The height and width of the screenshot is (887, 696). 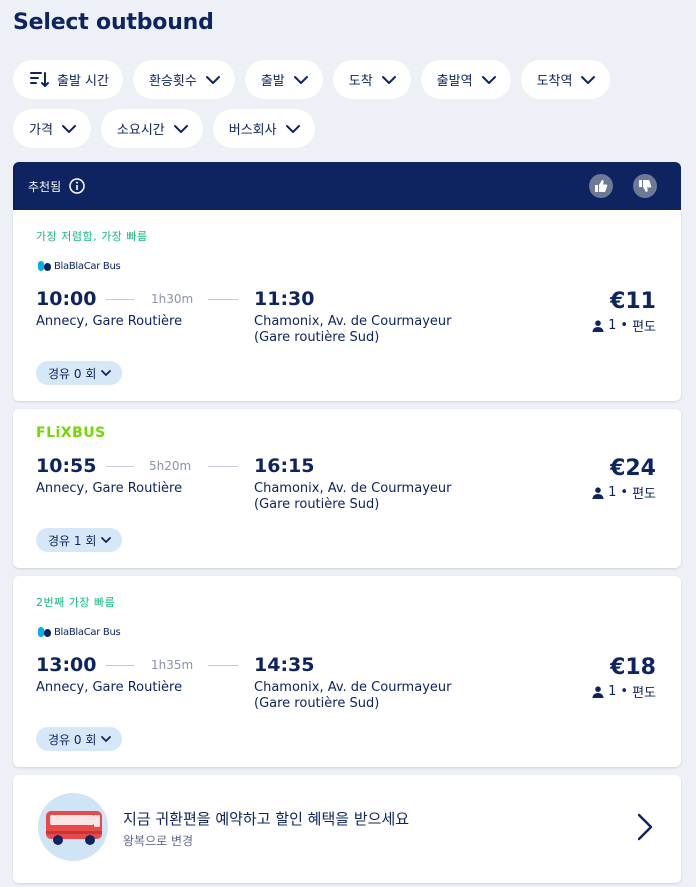 What do you see at coordinates (284, 665) in the screenshot?
I see `arrival-time: 14:35` at bounding box center [284, 665].